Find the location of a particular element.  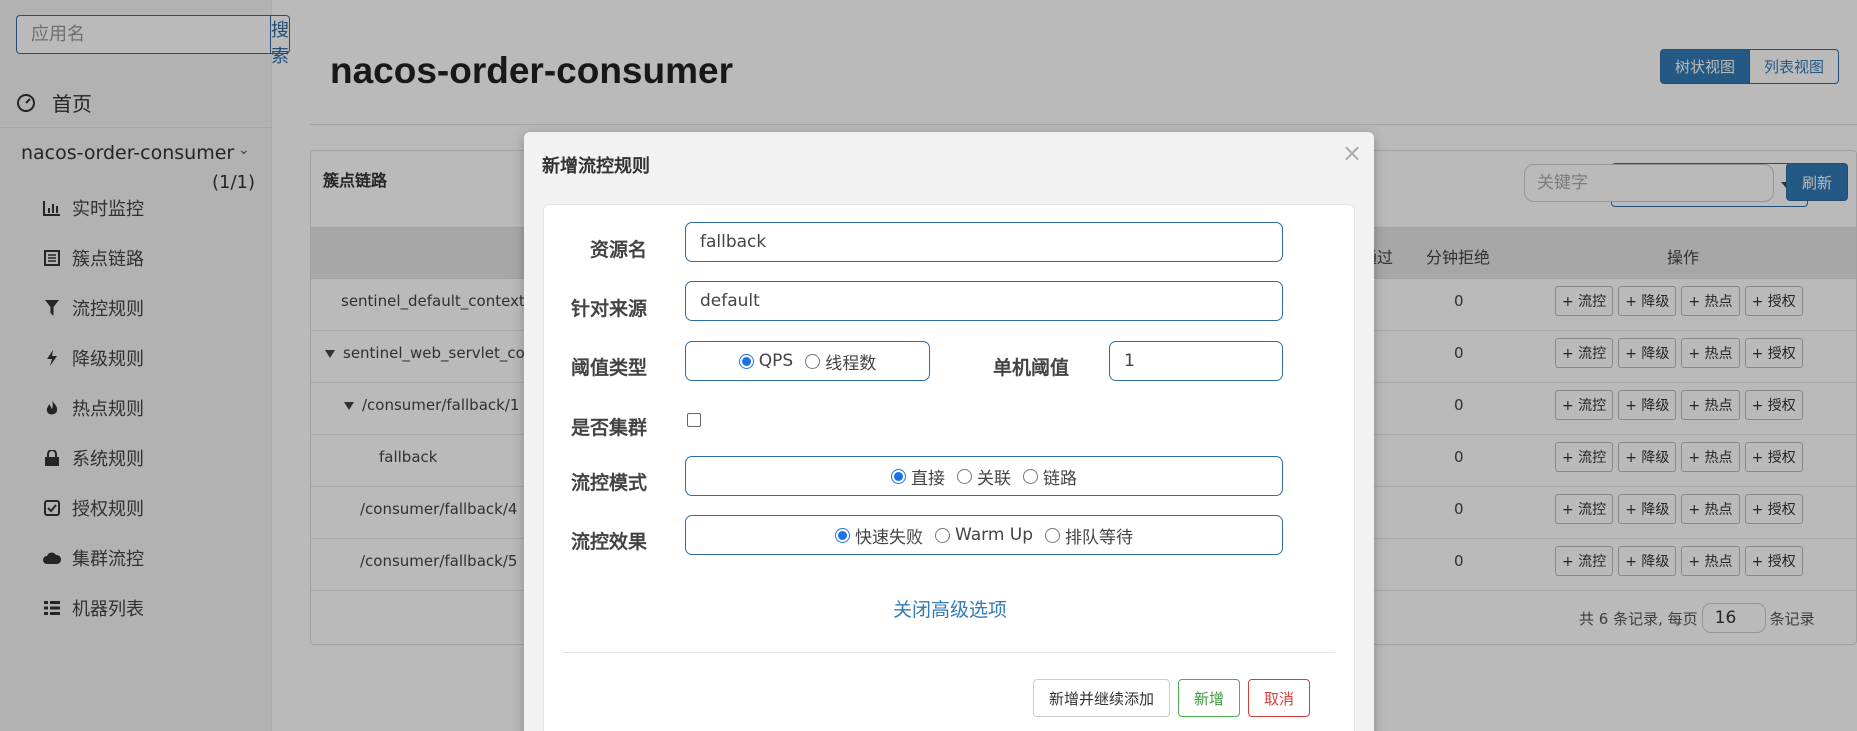

mode-chain: 链路 is located at coordinates (1050, 476).